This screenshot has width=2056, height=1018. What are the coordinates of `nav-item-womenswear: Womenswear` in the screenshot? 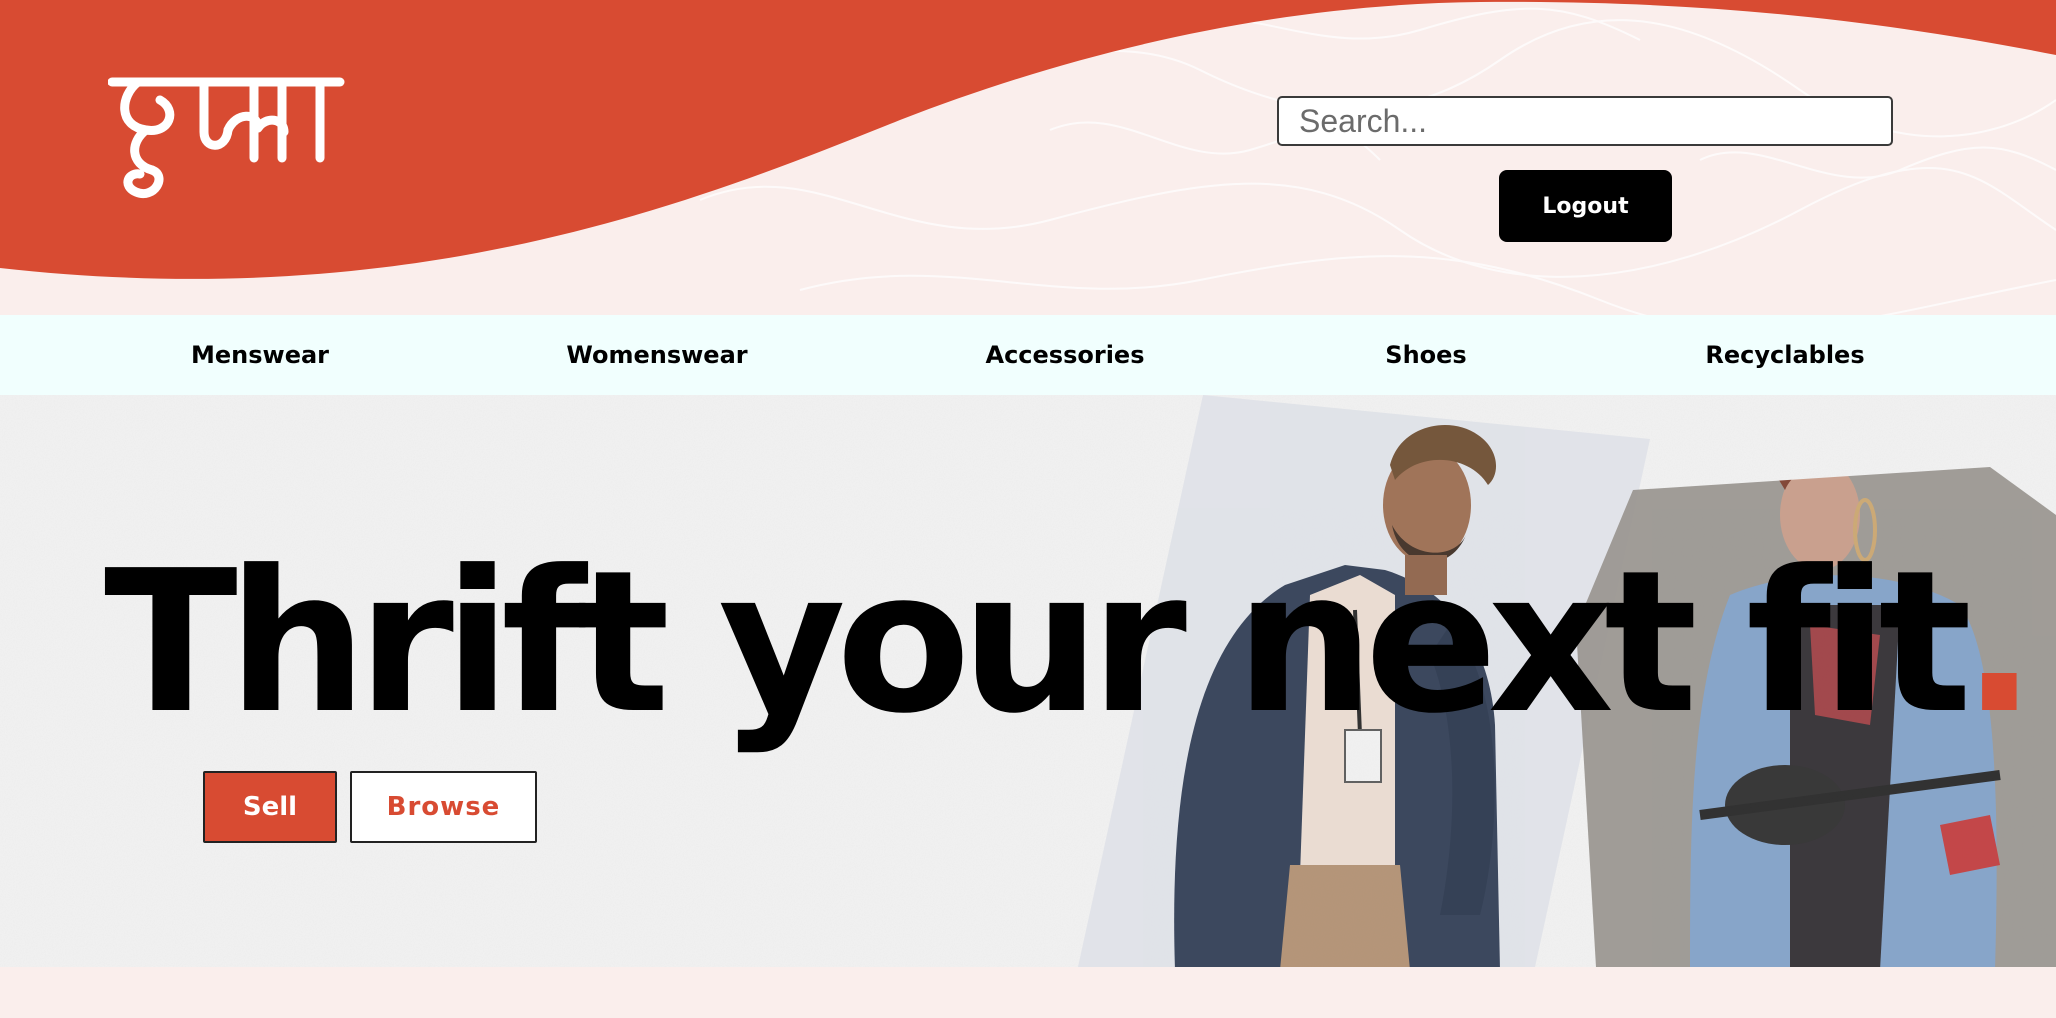 It's located at (656, 355).